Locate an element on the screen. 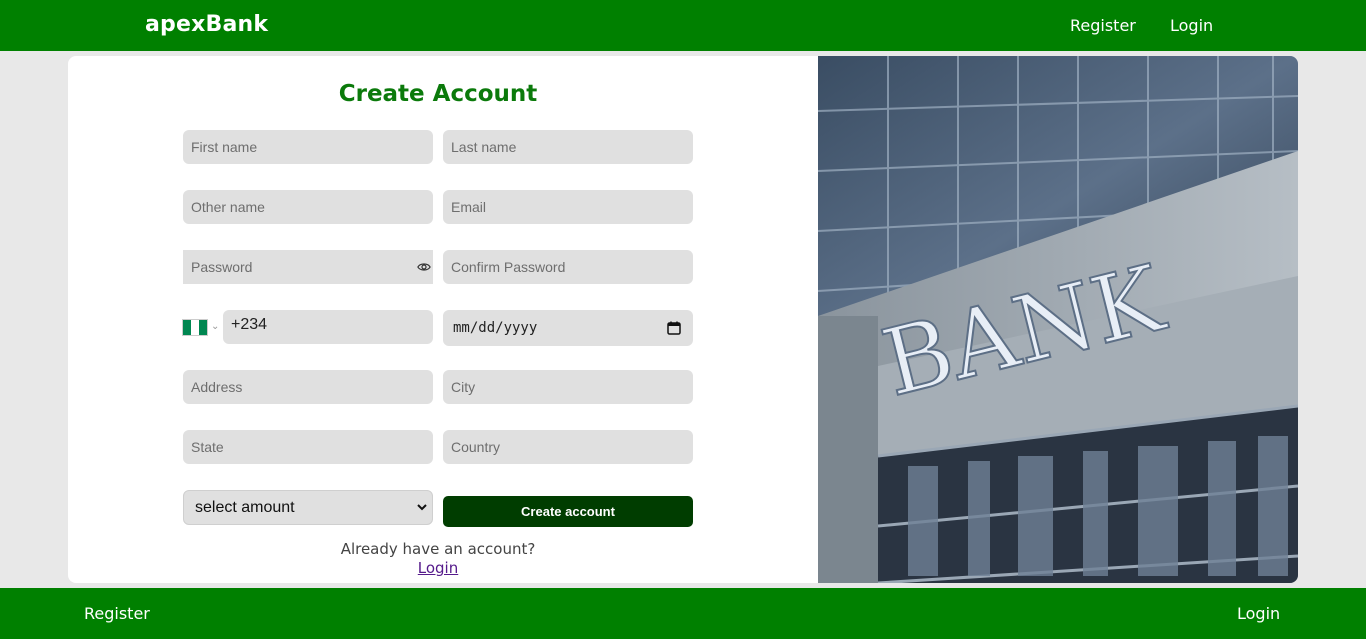 The width and height of the screenshot is (1366, 639). already-account-text: Already have an account? is located at coordinates (438, 549).